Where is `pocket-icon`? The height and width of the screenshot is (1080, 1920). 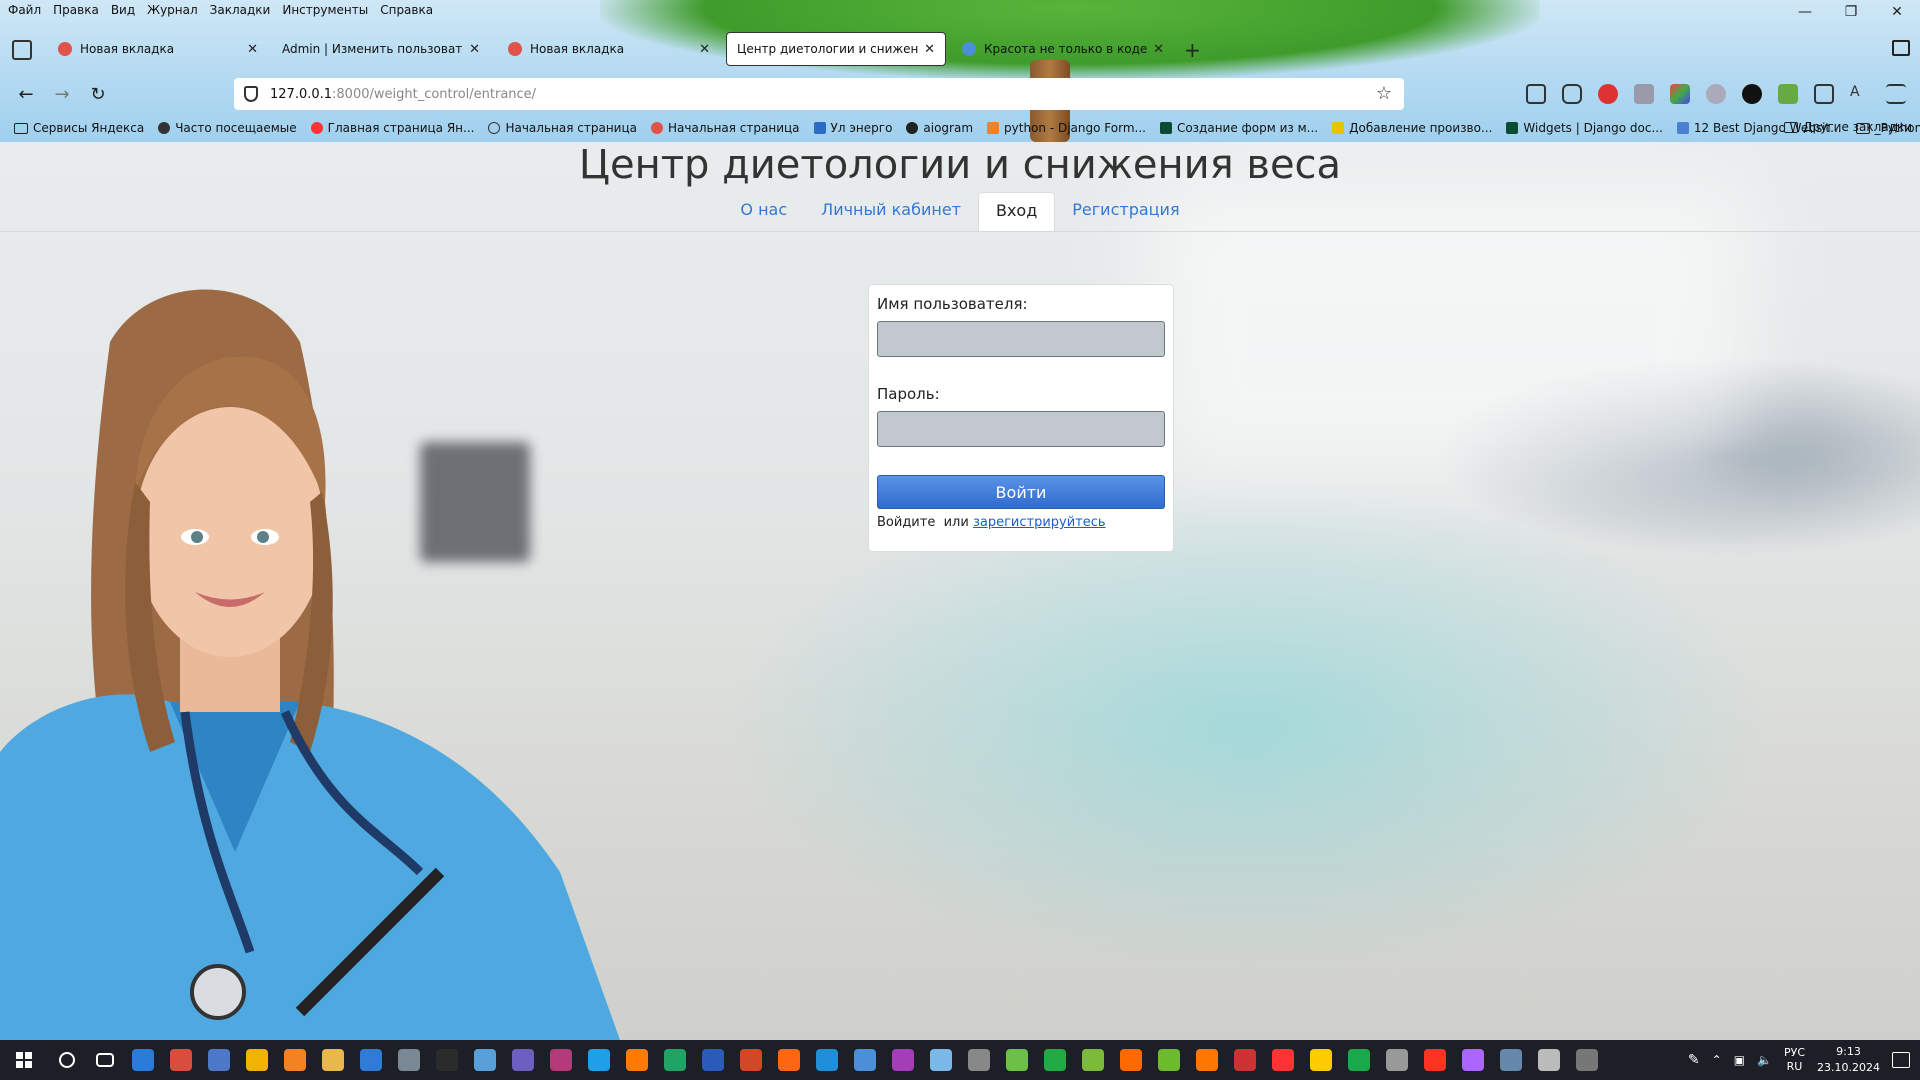
pocket-icon is located at coordinates (1572, 94).